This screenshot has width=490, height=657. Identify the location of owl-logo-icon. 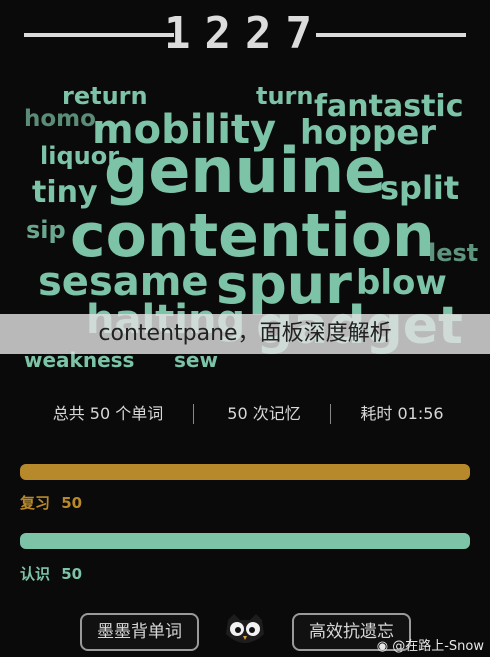
(245, 628).